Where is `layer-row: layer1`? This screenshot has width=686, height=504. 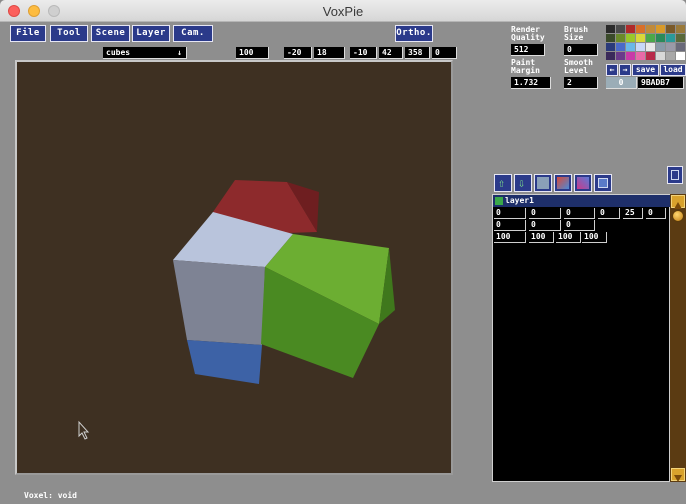 layer-row: layer1 is located at coordinates (581, 201).